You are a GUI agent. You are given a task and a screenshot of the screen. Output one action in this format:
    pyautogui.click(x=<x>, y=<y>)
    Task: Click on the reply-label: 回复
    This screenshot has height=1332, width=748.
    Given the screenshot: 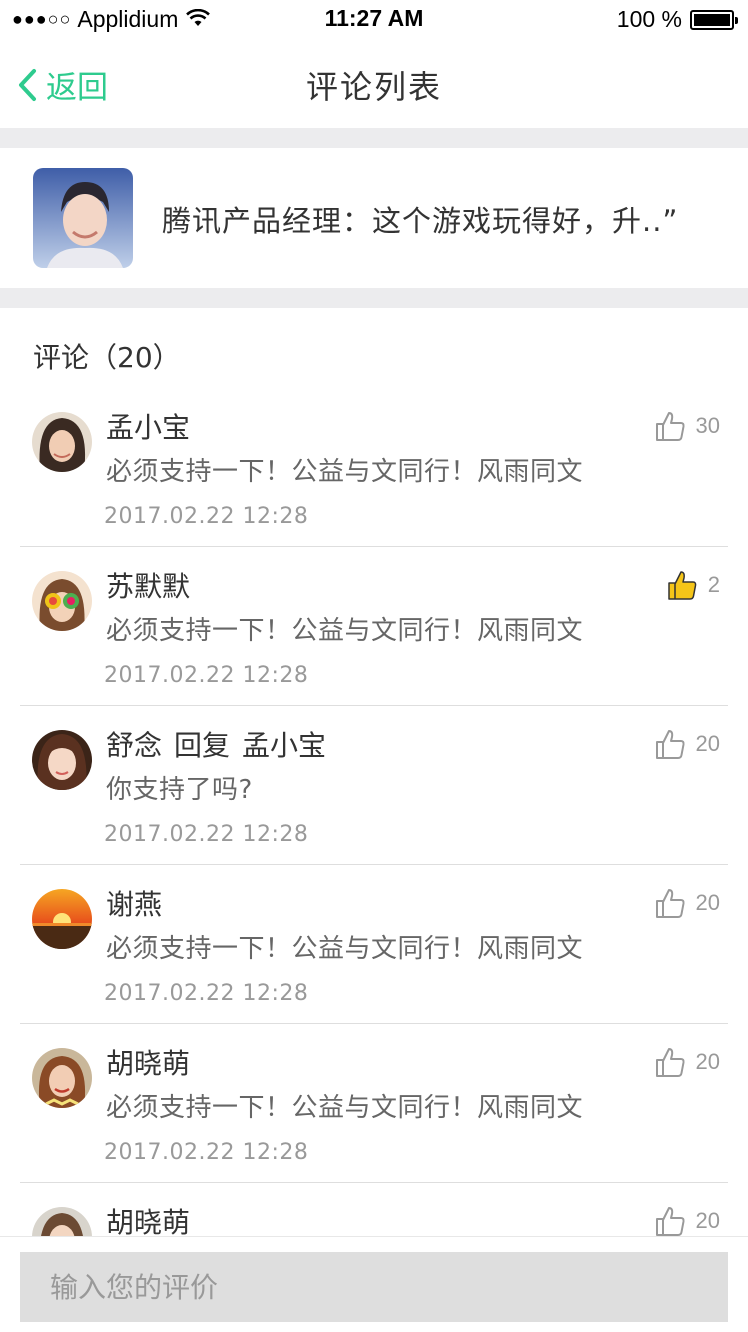 What is the action you would take?
    pyautogui.click(x=202, y=745)
    